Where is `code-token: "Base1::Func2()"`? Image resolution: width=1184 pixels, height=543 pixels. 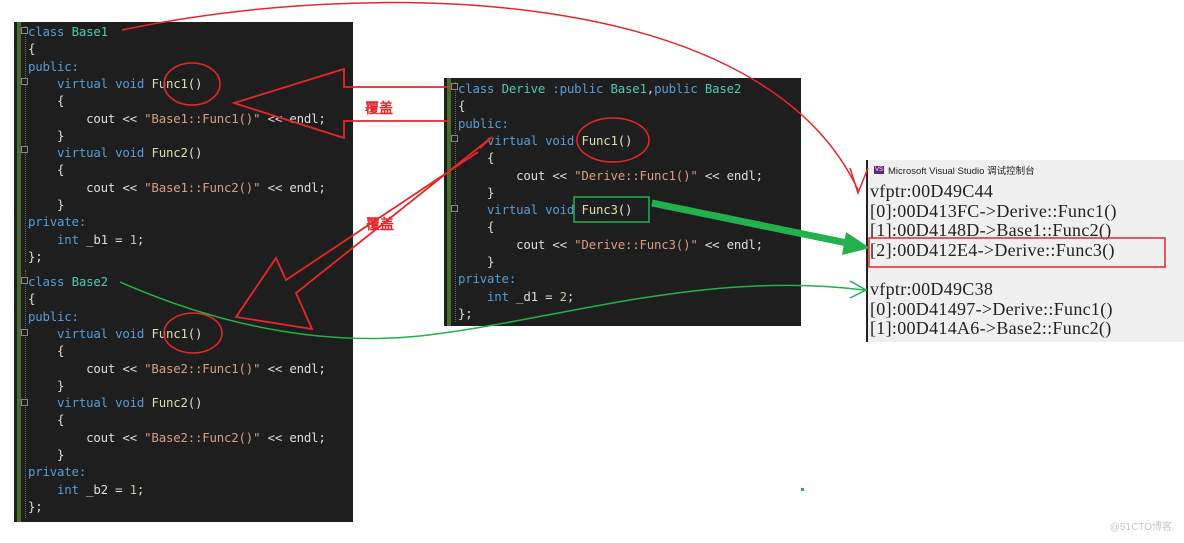
code-token: "Base1::Func2()" is located at coordinates (202, 187).